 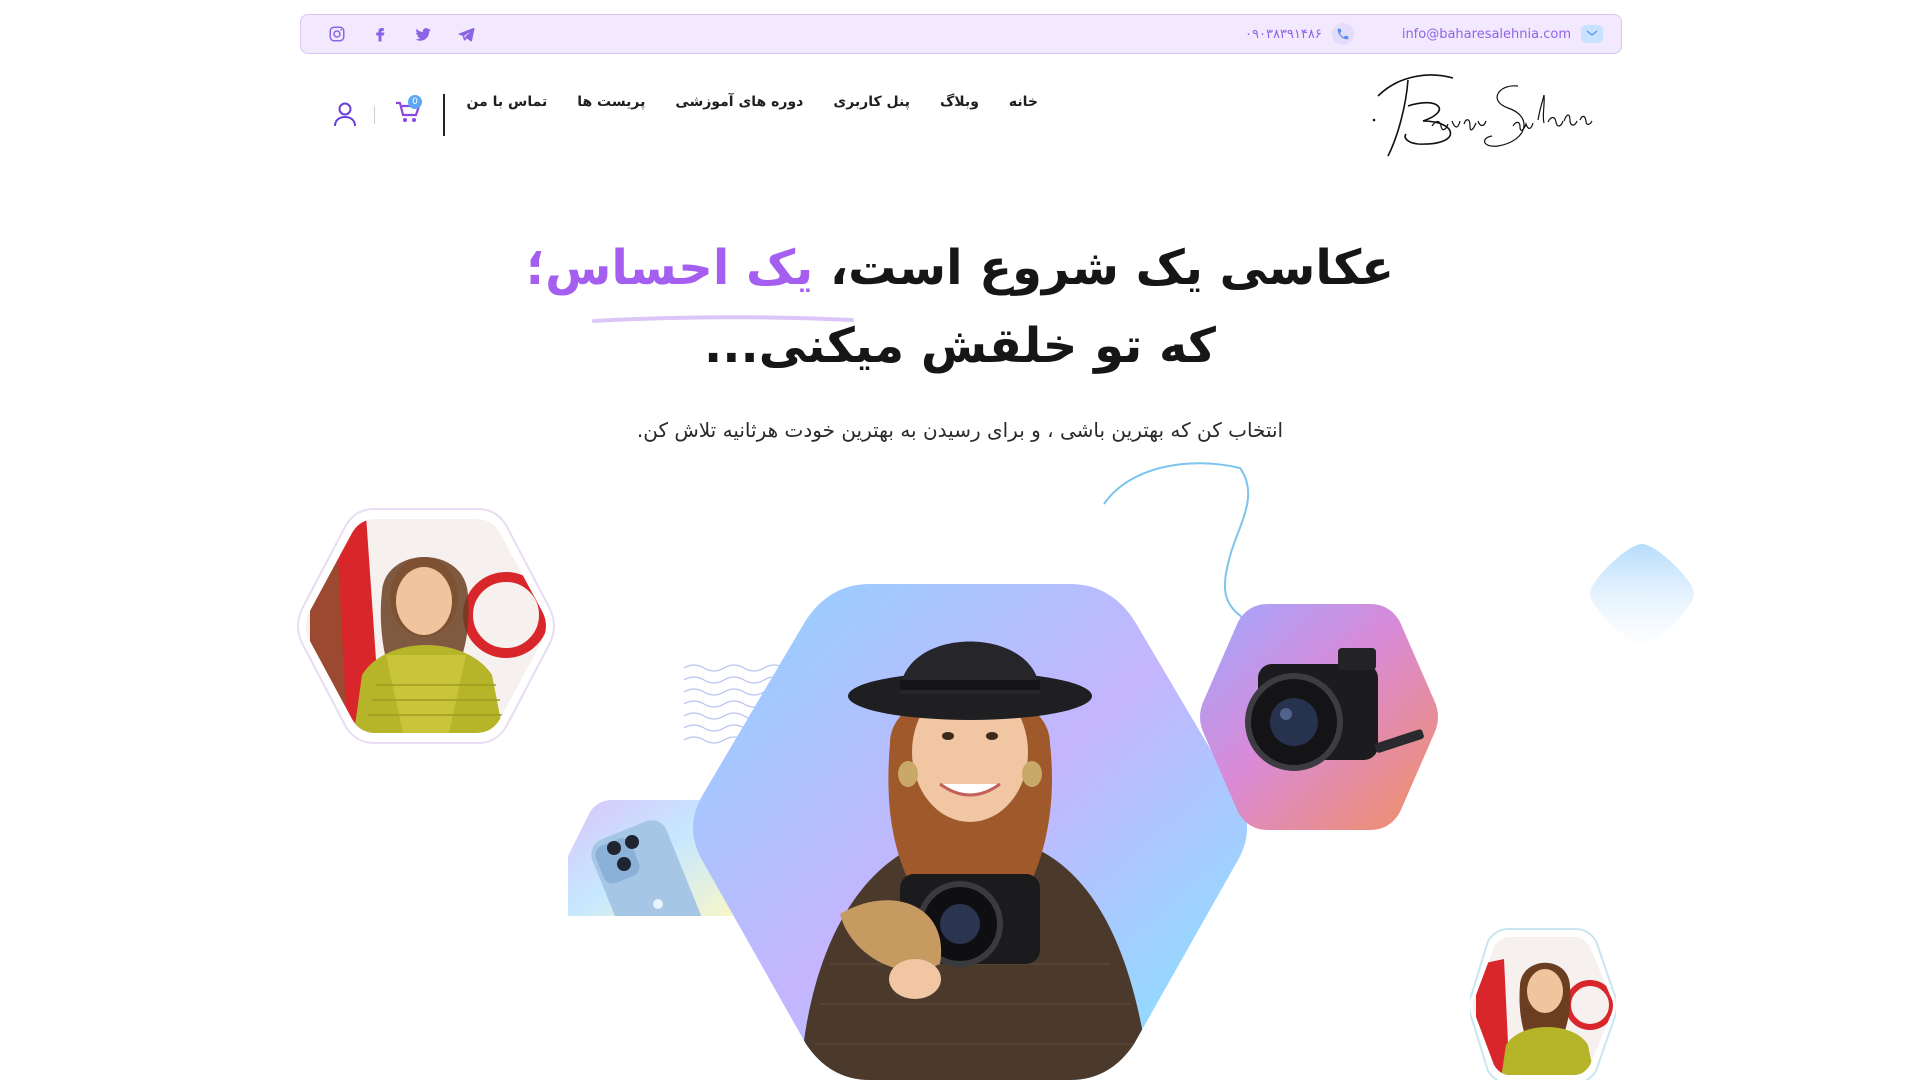 What do you see at coordinates (337, 34) in the screenshot?
I see `instagram-icon` at bounding box center [337, 34].